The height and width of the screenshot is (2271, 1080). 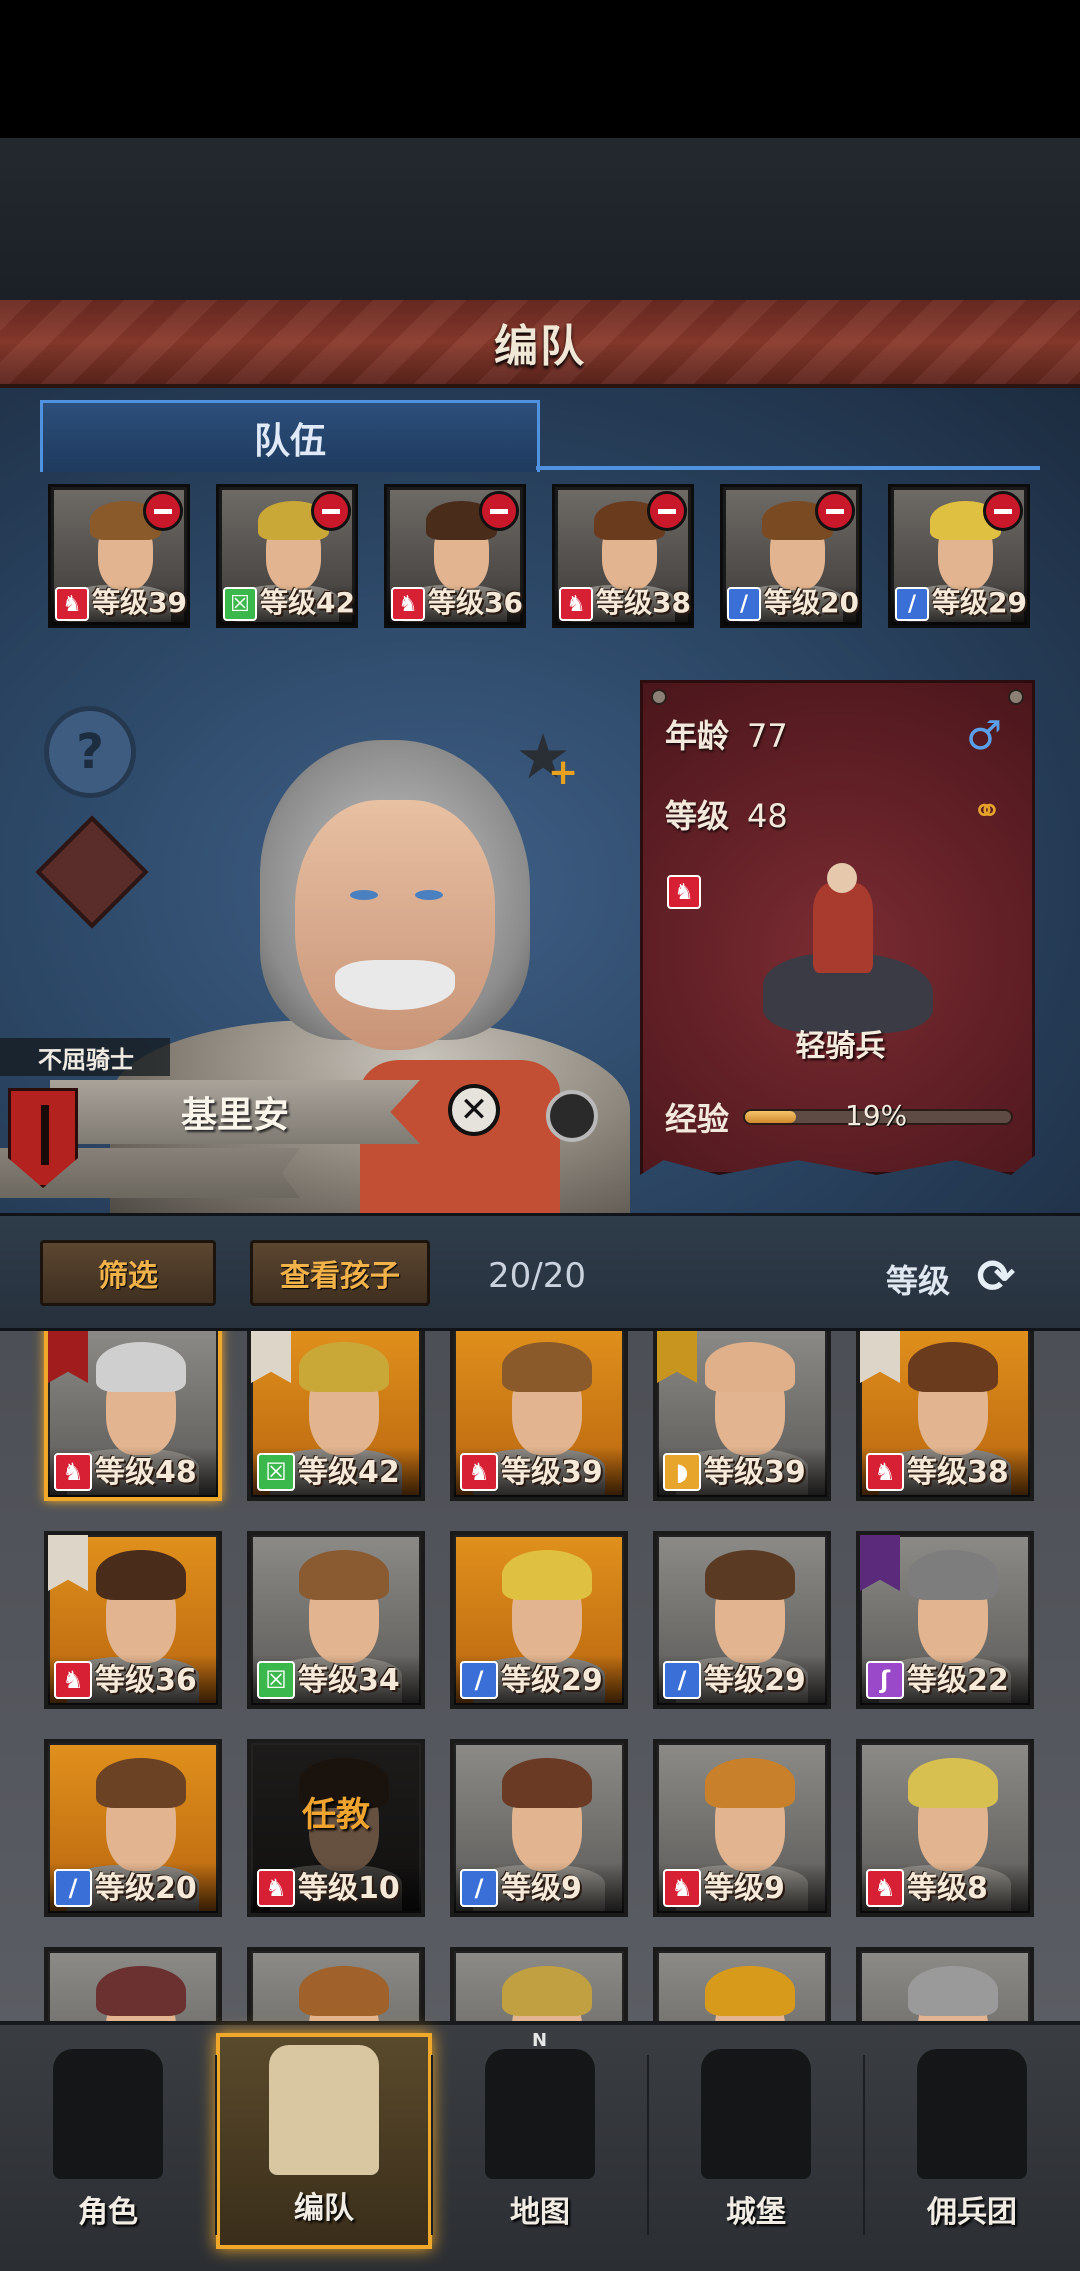 What do you see at coordinates (133, 1828) in the screenshot?
I see `roster-card: / 等级20` at bounding box center [133, 1828].